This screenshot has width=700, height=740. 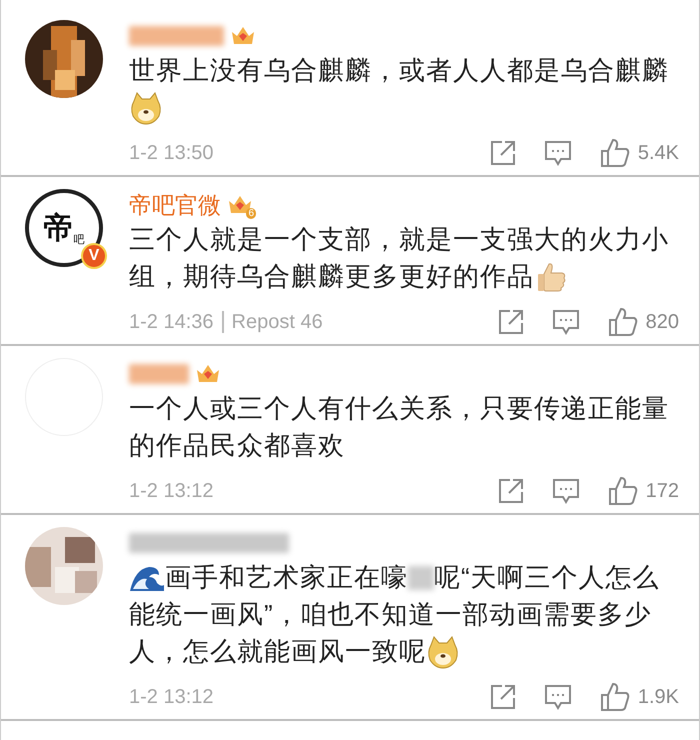 I want to click on comment-text: 组，期待乌合麒麟更多更好的作品, so click(x=331, y=276).